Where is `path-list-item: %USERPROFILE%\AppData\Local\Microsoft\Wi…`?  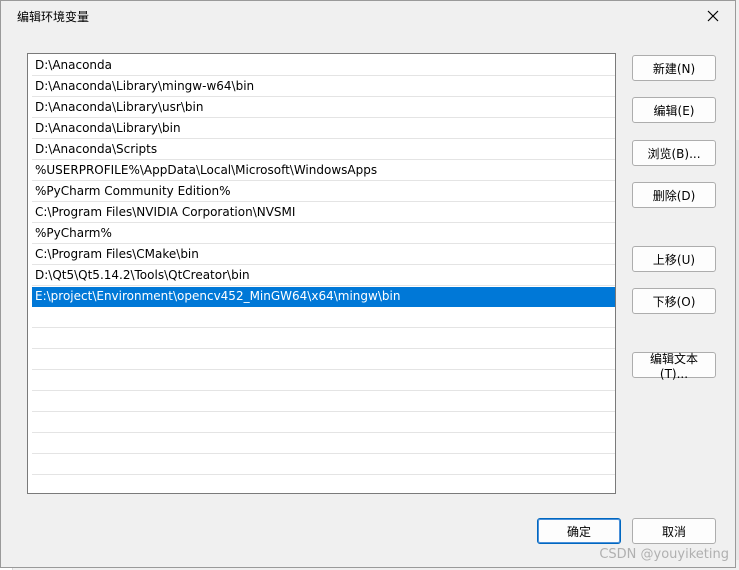
path-list-item: %USERPROFILE%\AppData\Local\Microsoft\Wi… is located at coordinates (323, 171).